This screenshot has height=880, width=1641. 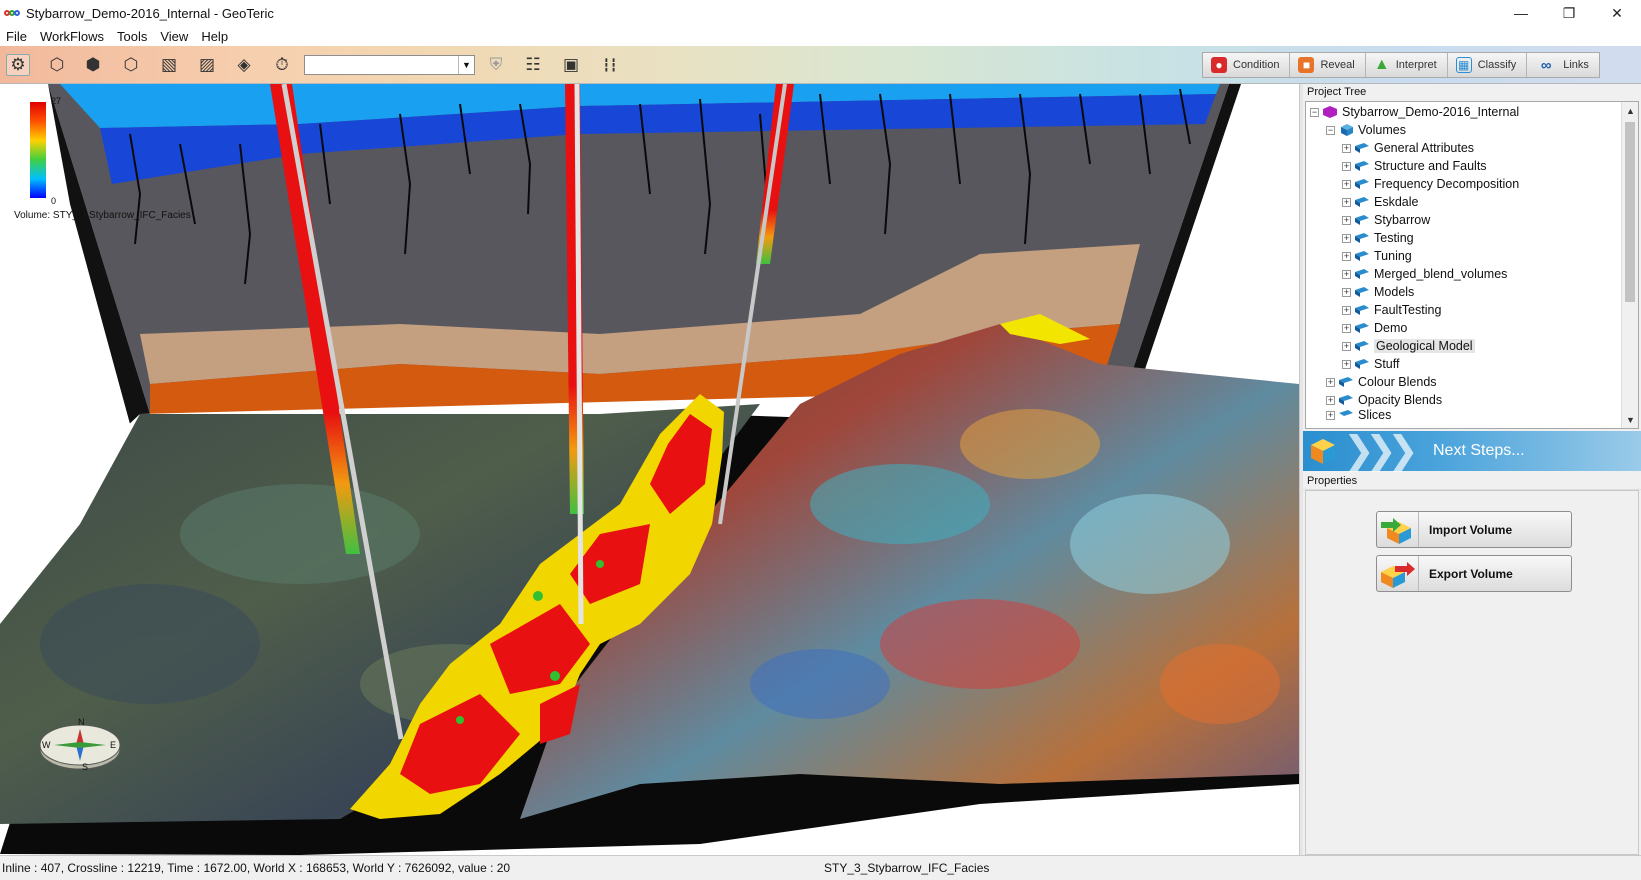 I want to click on tree-item-eskdale: + Eskdale, so click(x=1380, y=202).